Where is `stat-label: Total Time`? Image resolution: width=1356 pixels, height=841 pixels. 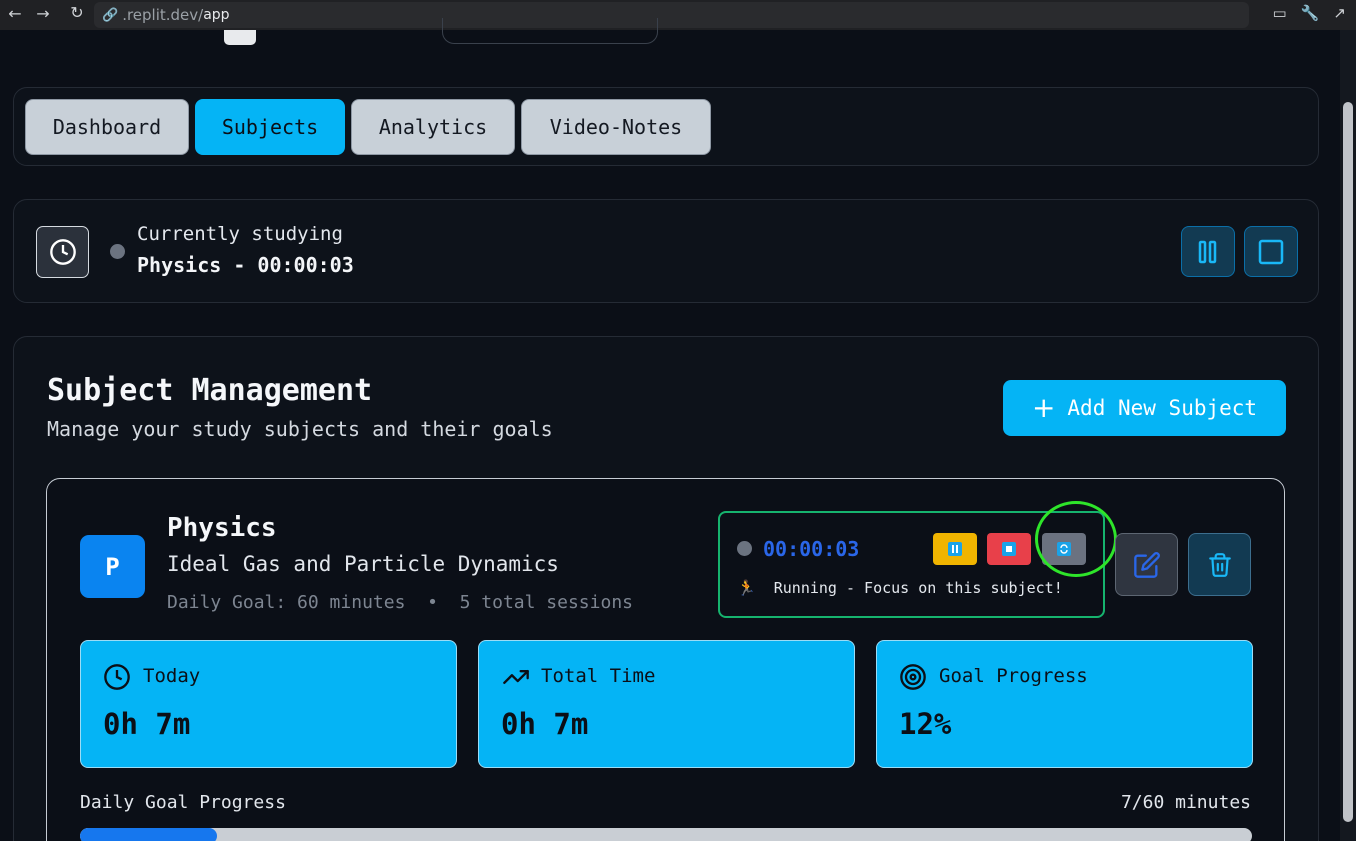 stat-label: Total Time is located at coordinates (598, 676).